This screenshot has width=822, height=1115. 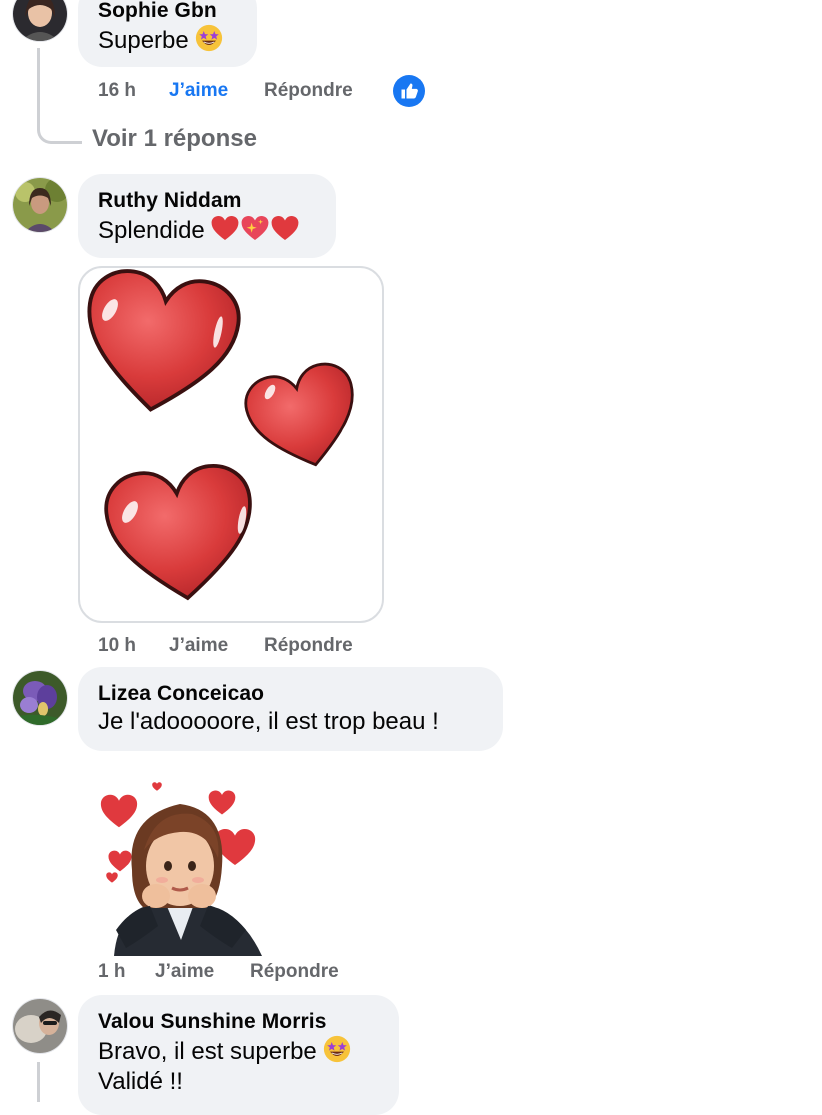 What do you see at coordinates (117, 646) in the screenshot?
I see `comment-time: 10 h` at bounding box center [117, 646].